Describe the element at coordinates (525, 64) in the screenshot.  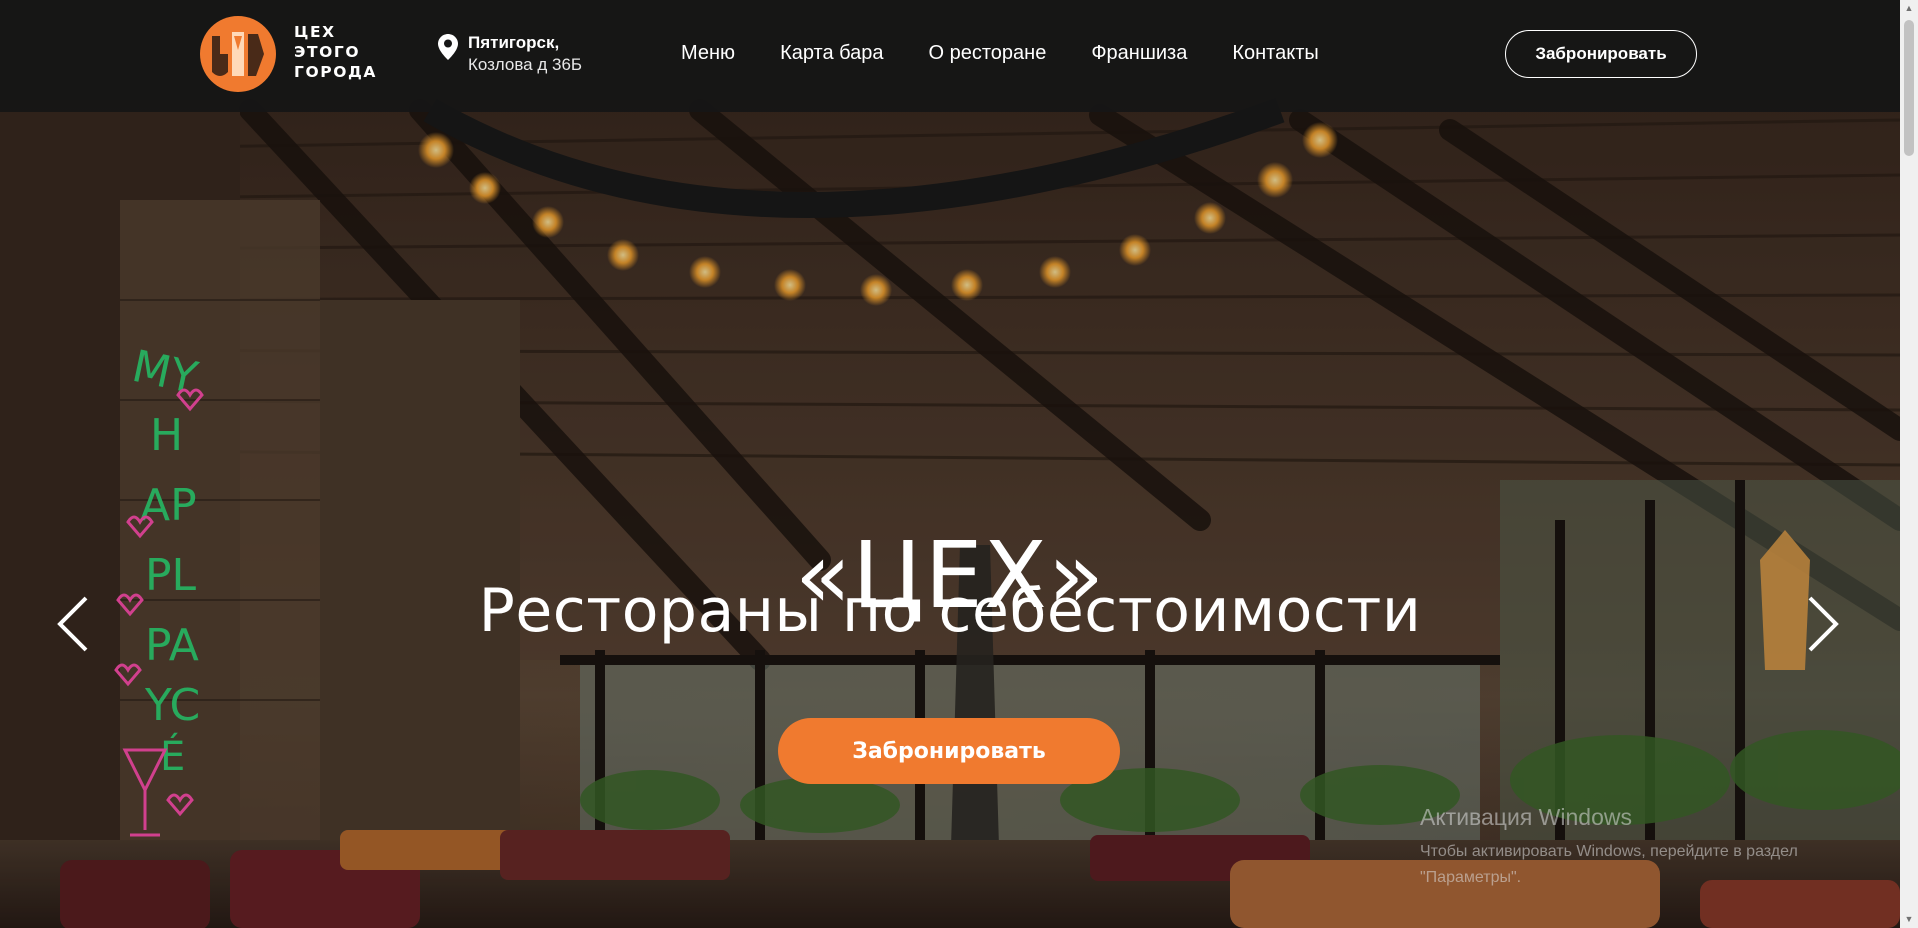
I see `address-street: Козлова д 36Б` at that location.